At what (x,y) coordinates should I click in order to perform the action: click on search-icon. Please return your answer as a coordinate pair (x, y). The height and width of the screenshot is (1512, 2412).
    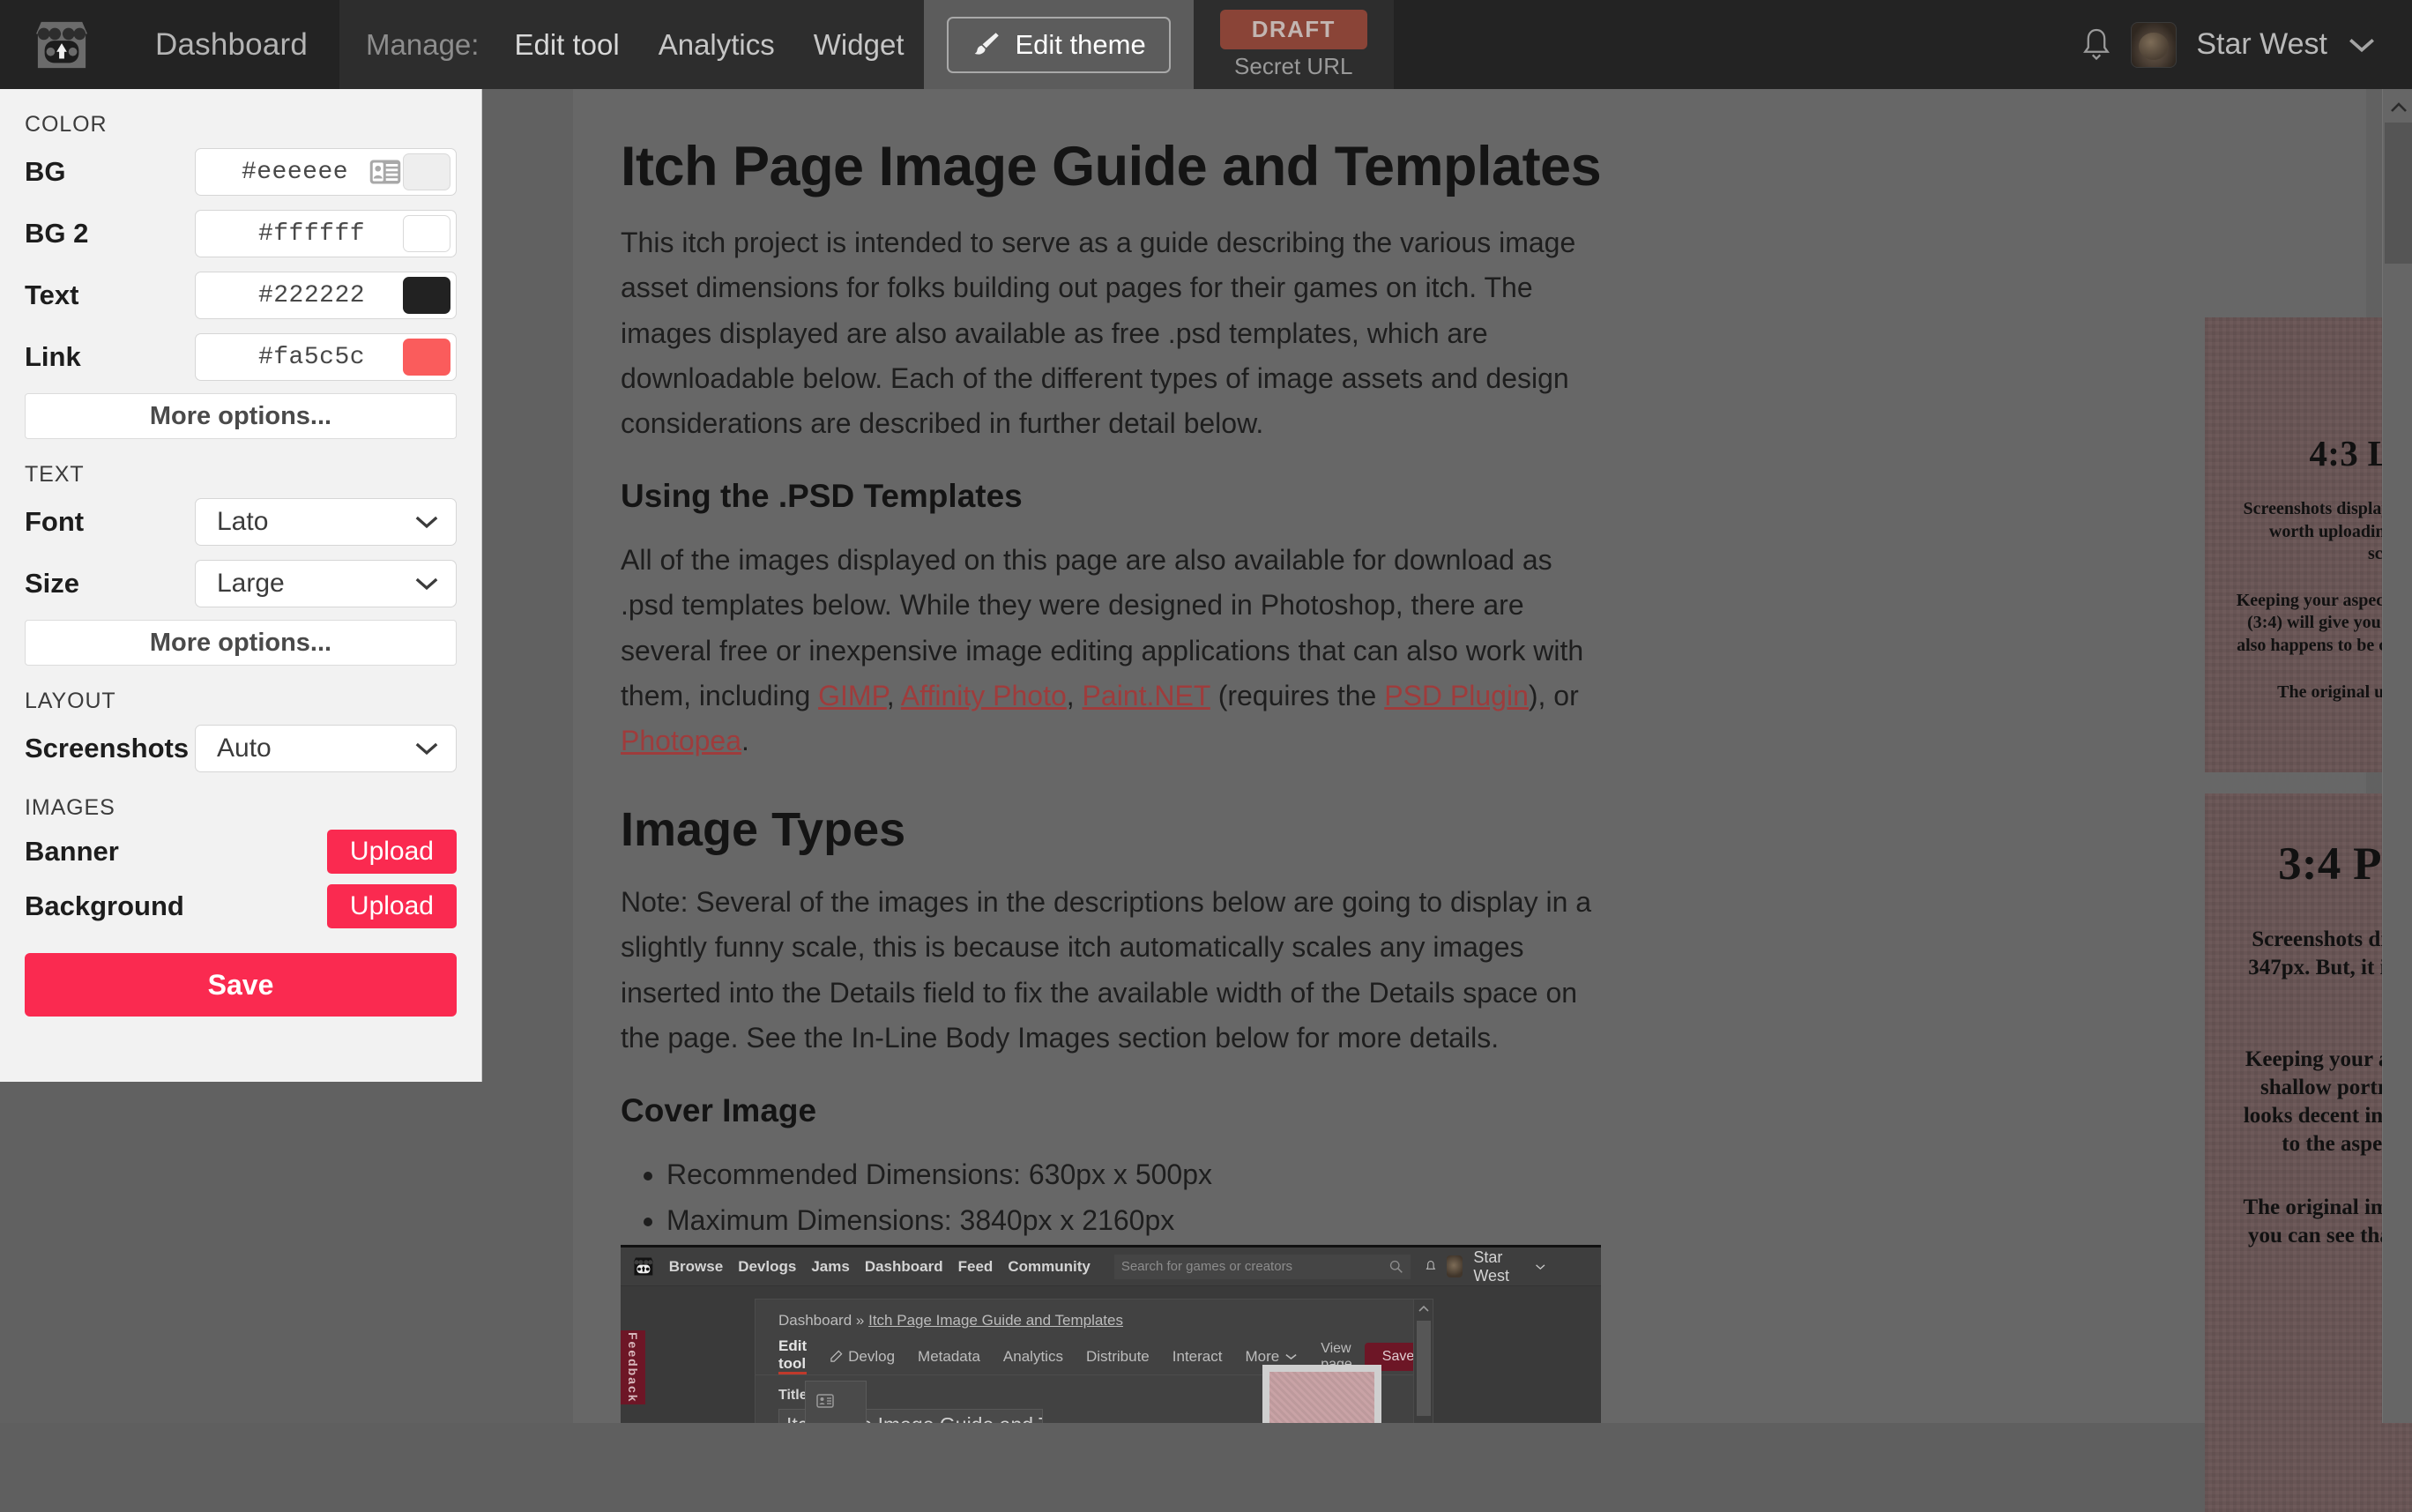
    Looking at the image, I should click on (1396, 1267).